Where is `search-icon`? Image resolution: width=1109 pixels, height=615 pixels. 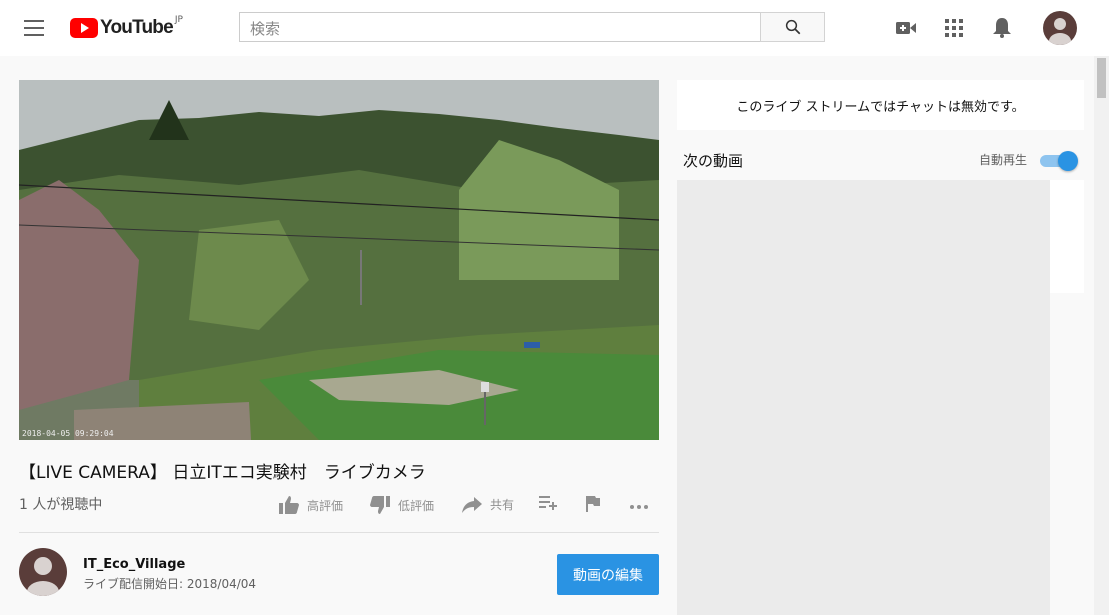 search-icon is located at coordinates (792, 27).